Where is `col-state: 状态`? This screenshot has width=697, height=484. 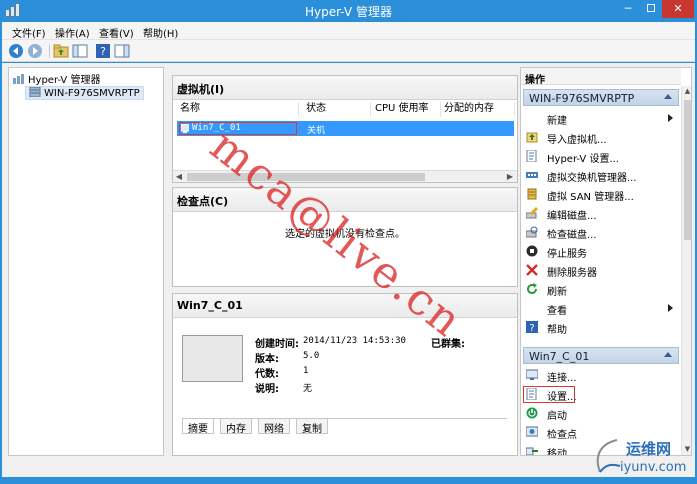 col-state: 状态 is located at coordinates (337, 109).